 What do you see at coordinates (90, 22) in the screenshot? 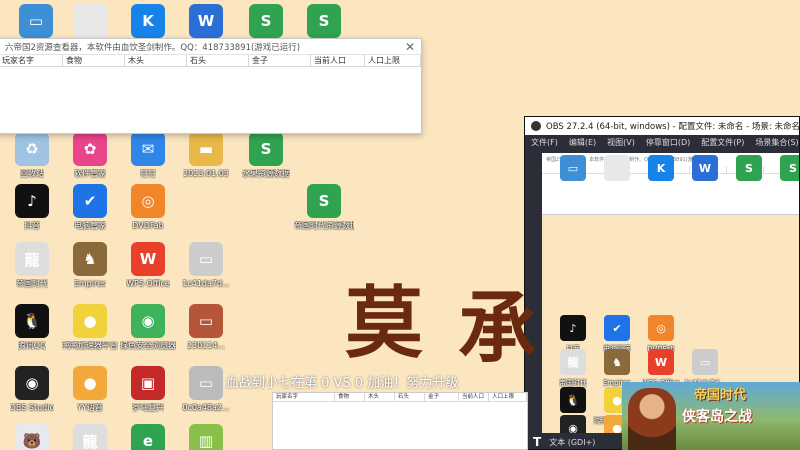
I see `file-shortcut` at bounding box center [90, 22].